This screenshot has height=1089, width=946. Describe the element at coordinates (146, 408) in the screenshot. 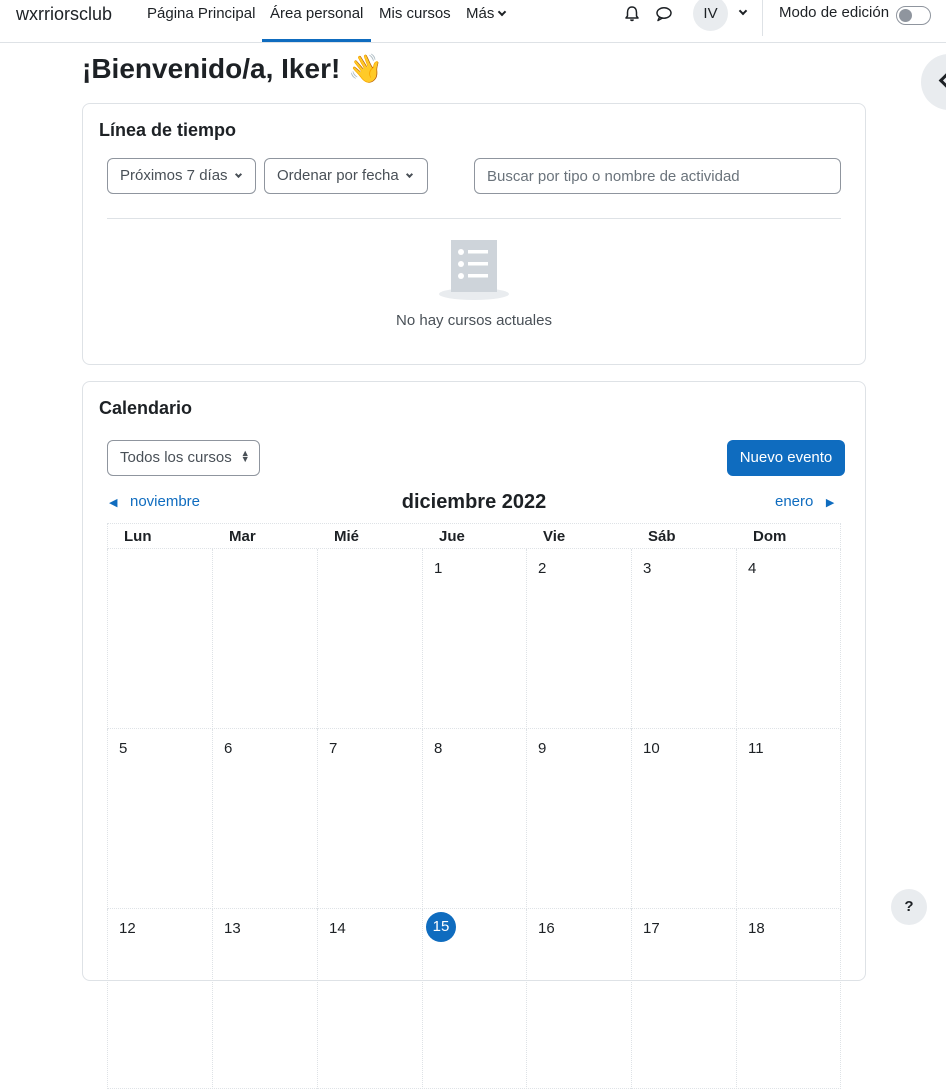

I see `calendar-title: Calendario` at that location.